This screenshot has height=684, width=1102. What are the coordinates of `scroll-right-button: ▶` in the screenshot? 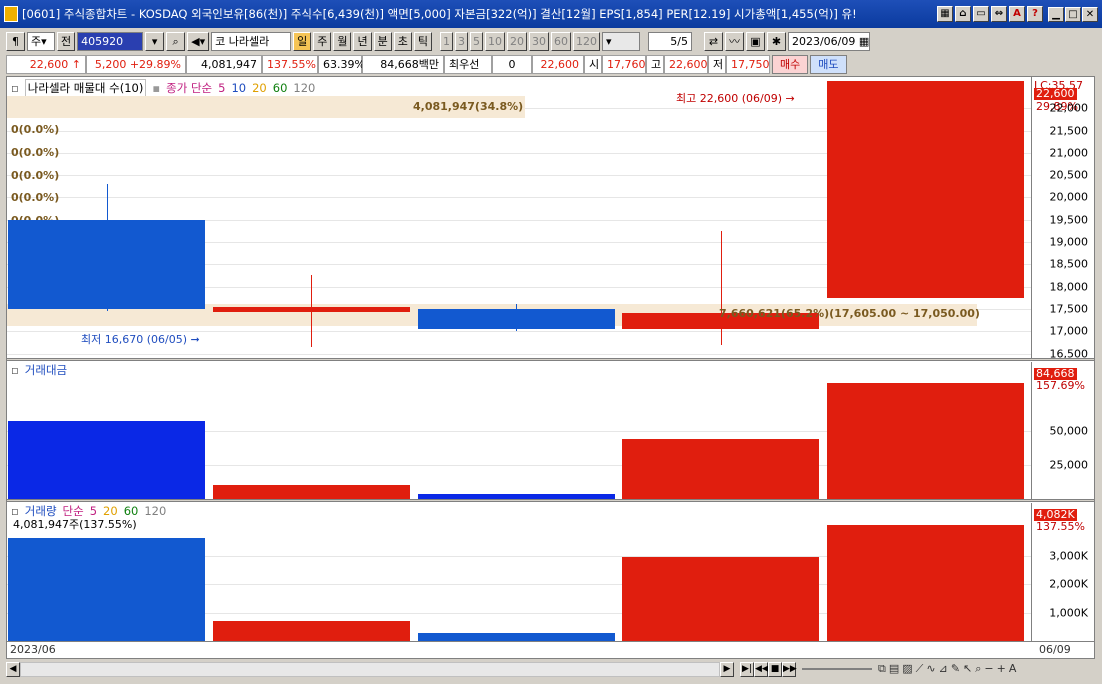 It's located at (727, 669).